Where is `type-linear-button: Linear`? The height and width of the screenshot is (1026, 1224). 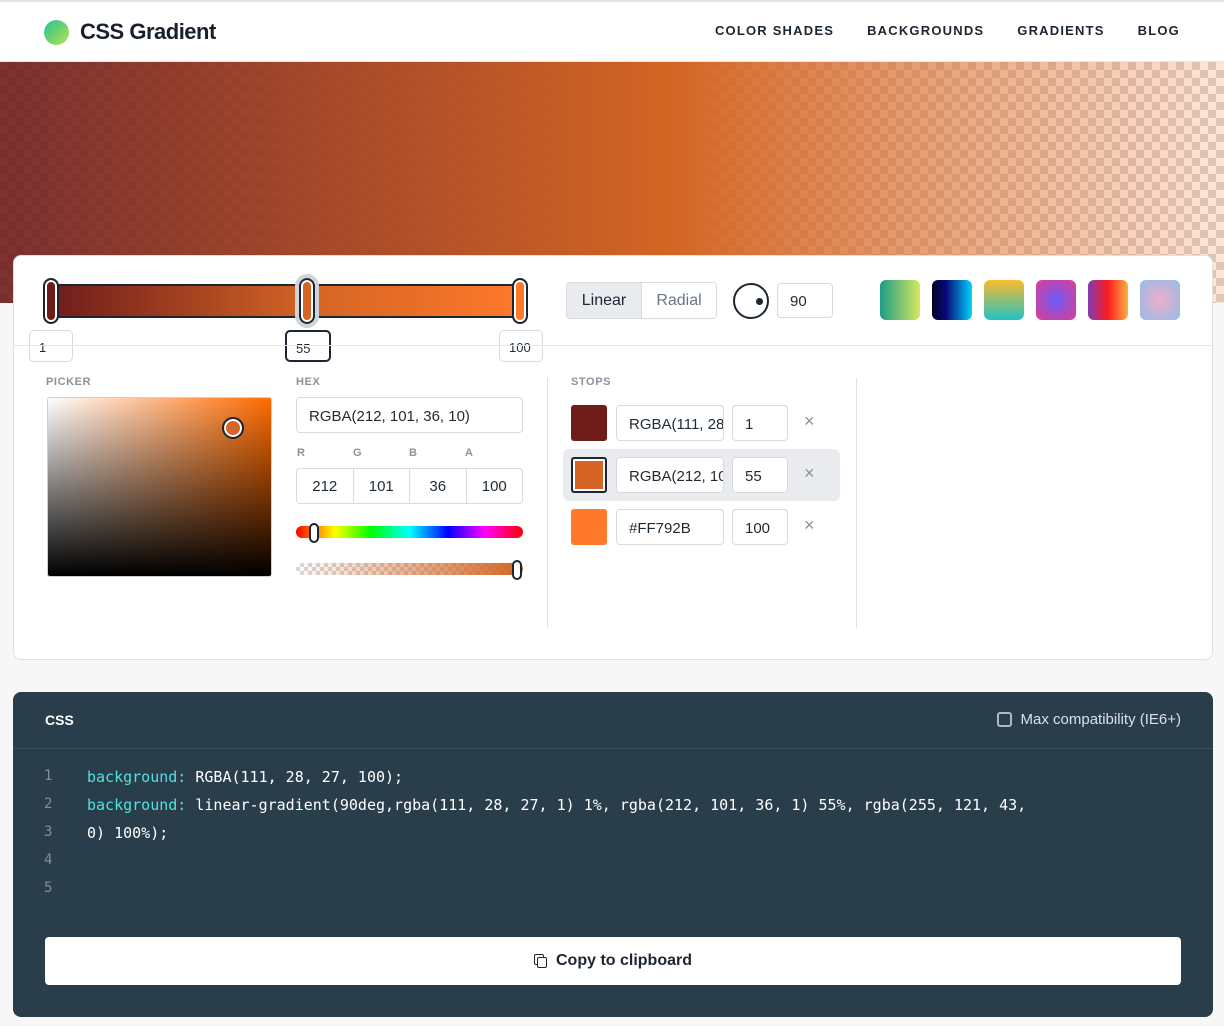 type-linear-button: Linear is located at coordinates (604, 300).